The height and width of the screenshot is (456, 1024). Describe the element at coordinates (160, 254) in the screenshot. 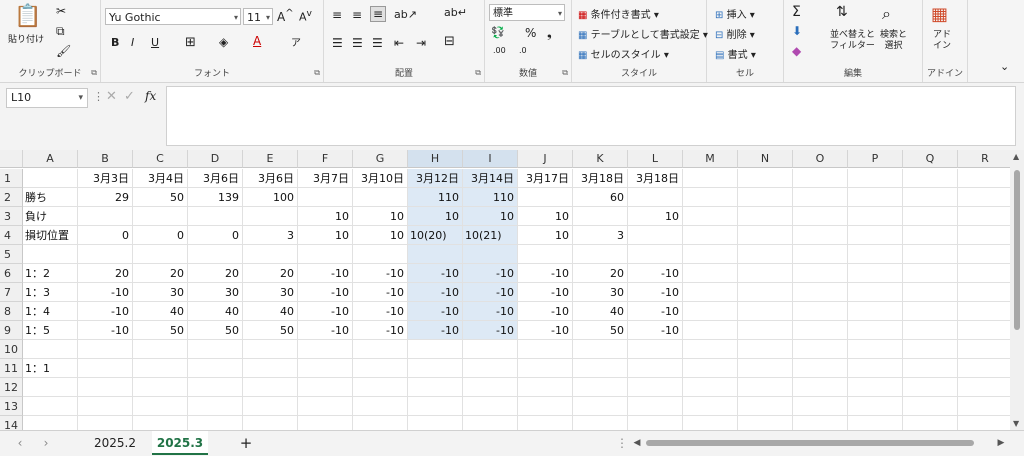

I see `cell-c5` at that location.